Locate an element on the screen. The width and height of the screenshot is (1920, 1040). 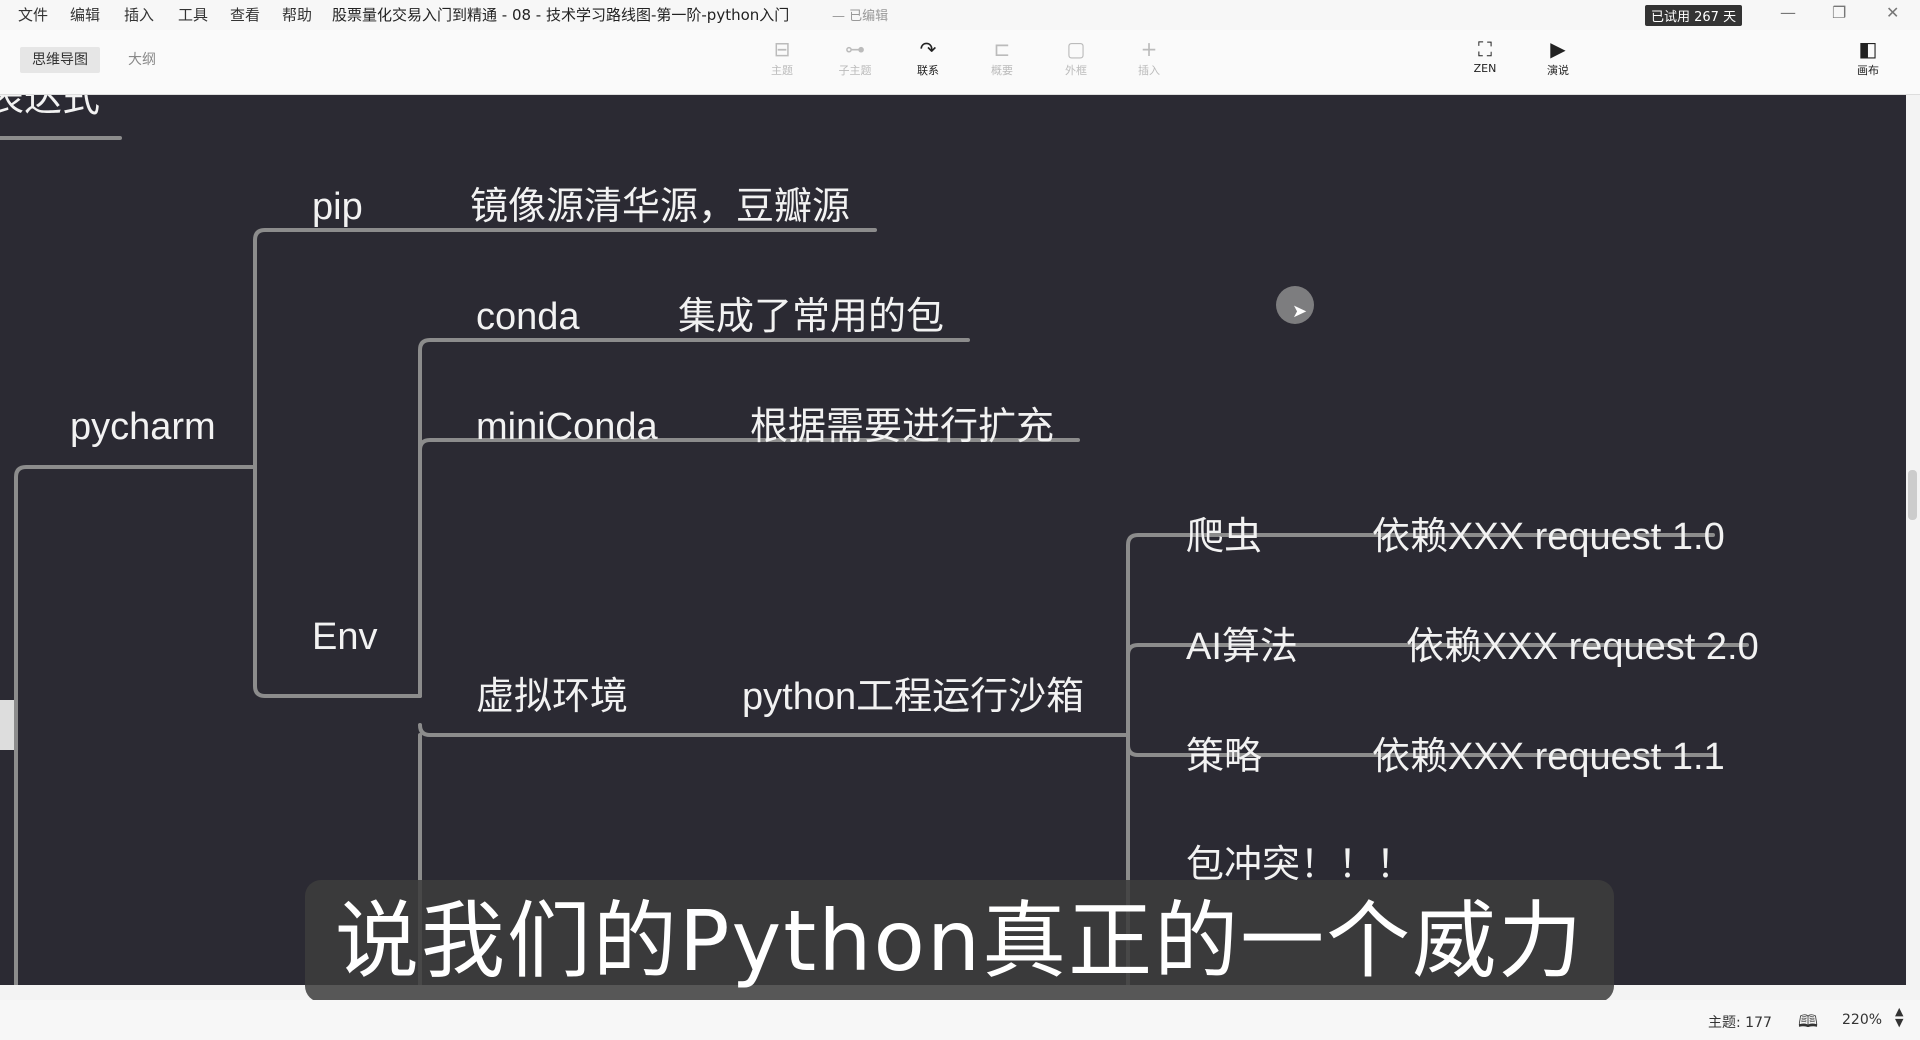
subtopic-label: 子主题 is located at coordinates (855, 70).